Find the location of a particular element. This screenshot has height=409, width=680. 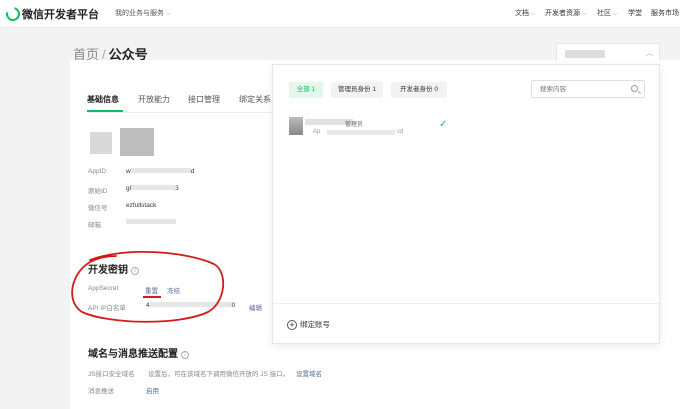

nav-academy: 学堂 is located at coordinates (635, 13).